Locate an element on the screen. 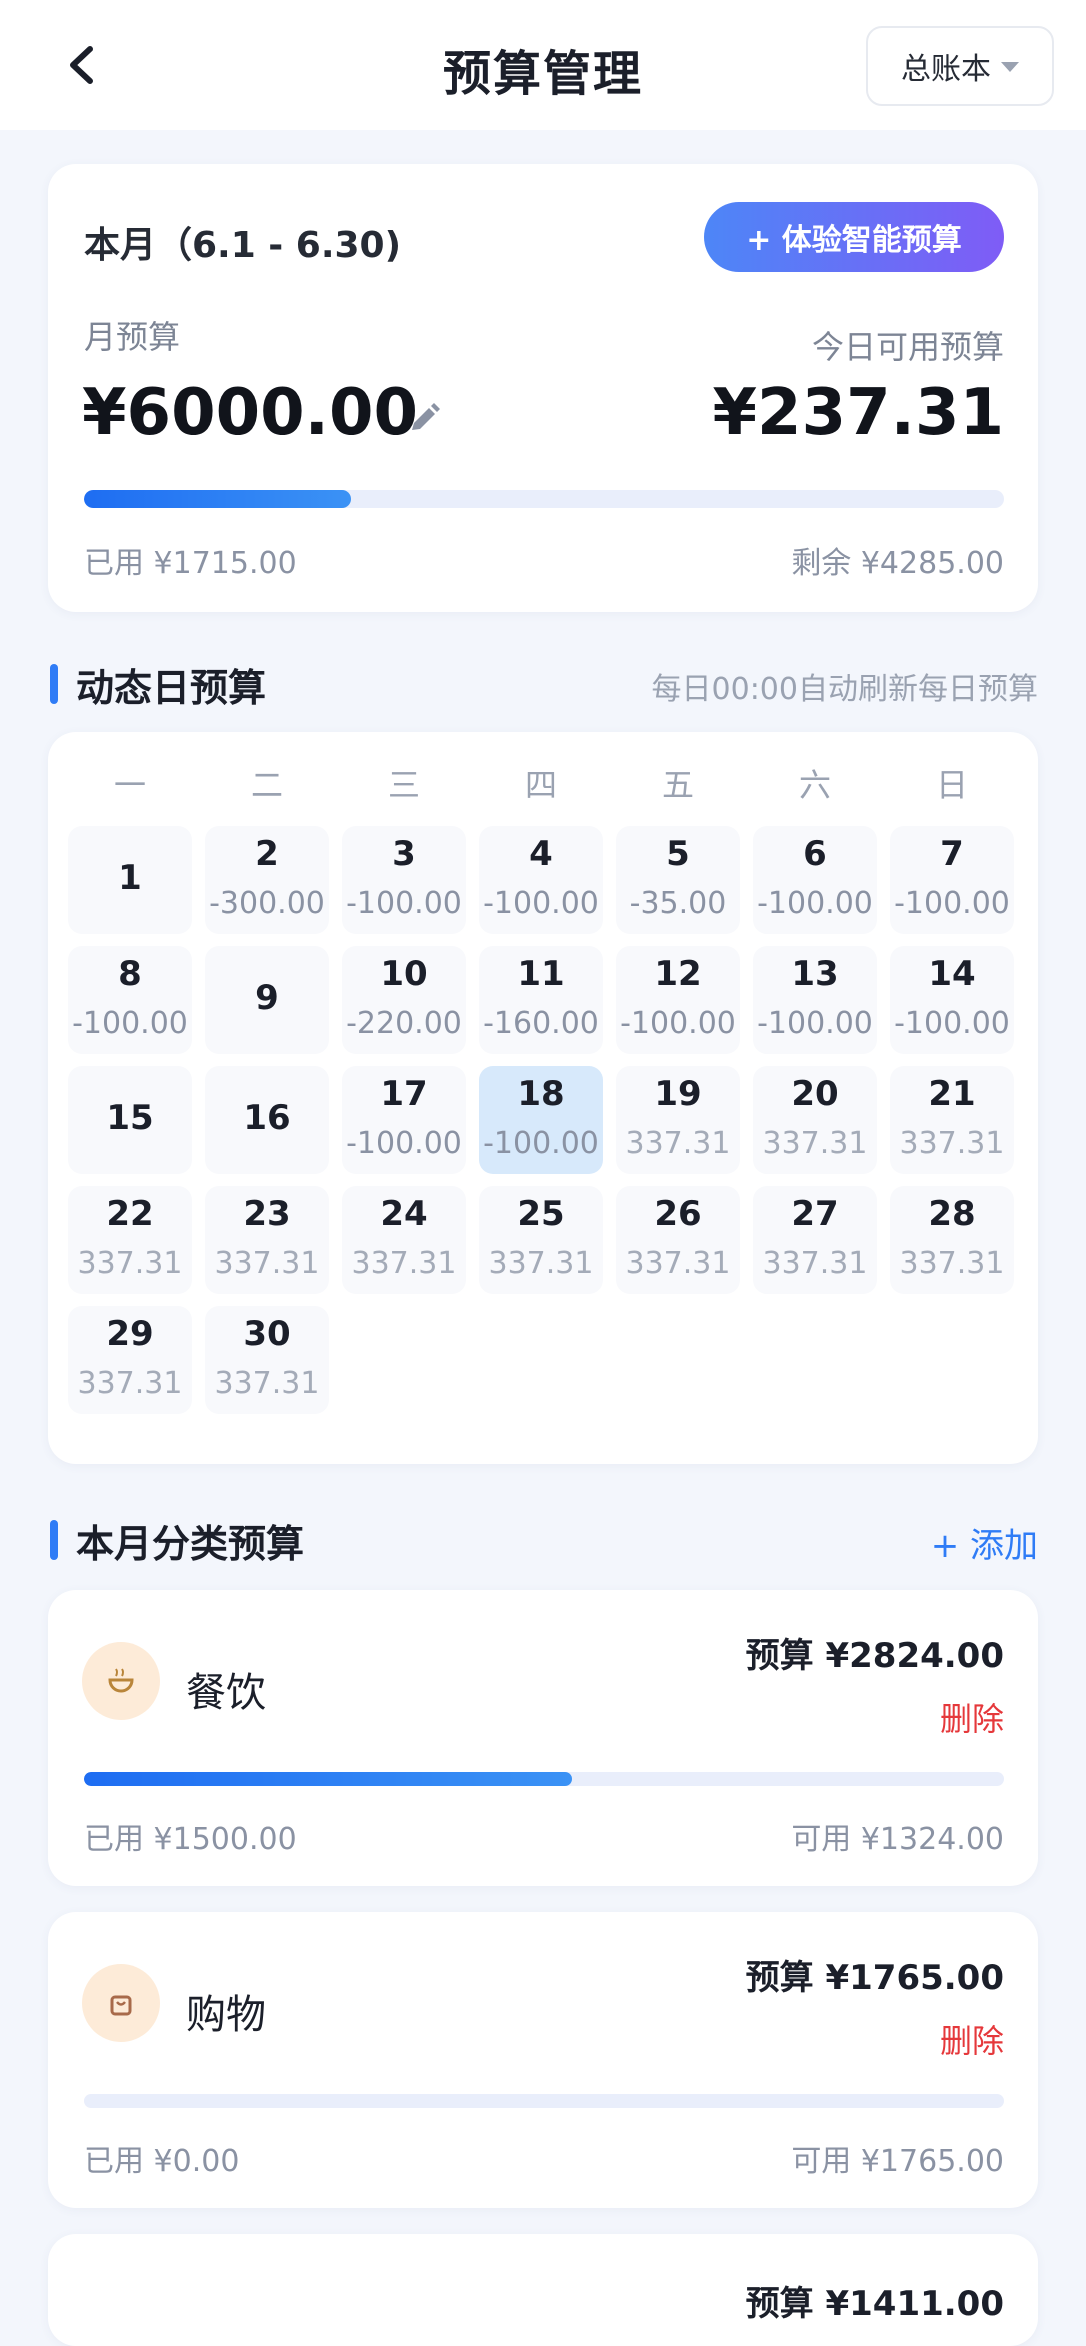  day-number: 10 is located at coordinates (404, 974).